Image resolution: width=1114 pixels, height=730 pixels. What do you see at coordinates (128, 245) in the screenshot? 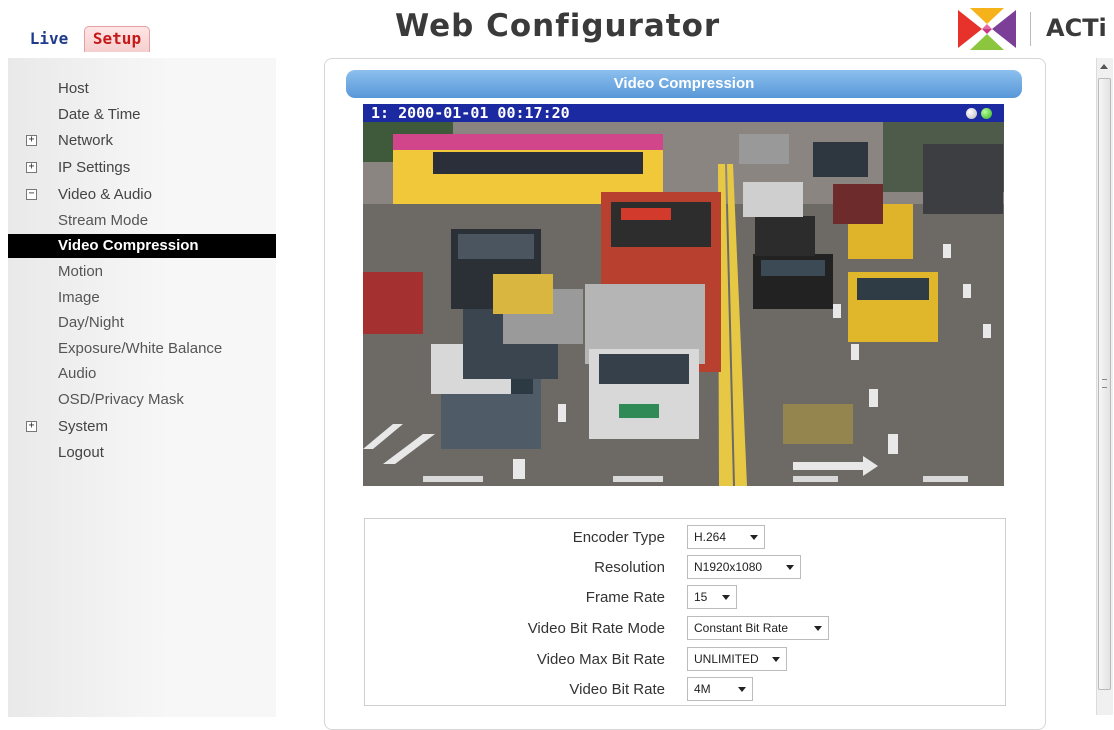
I see `sidebar-item-label: Video Compression` at bounding box center [128, 245].